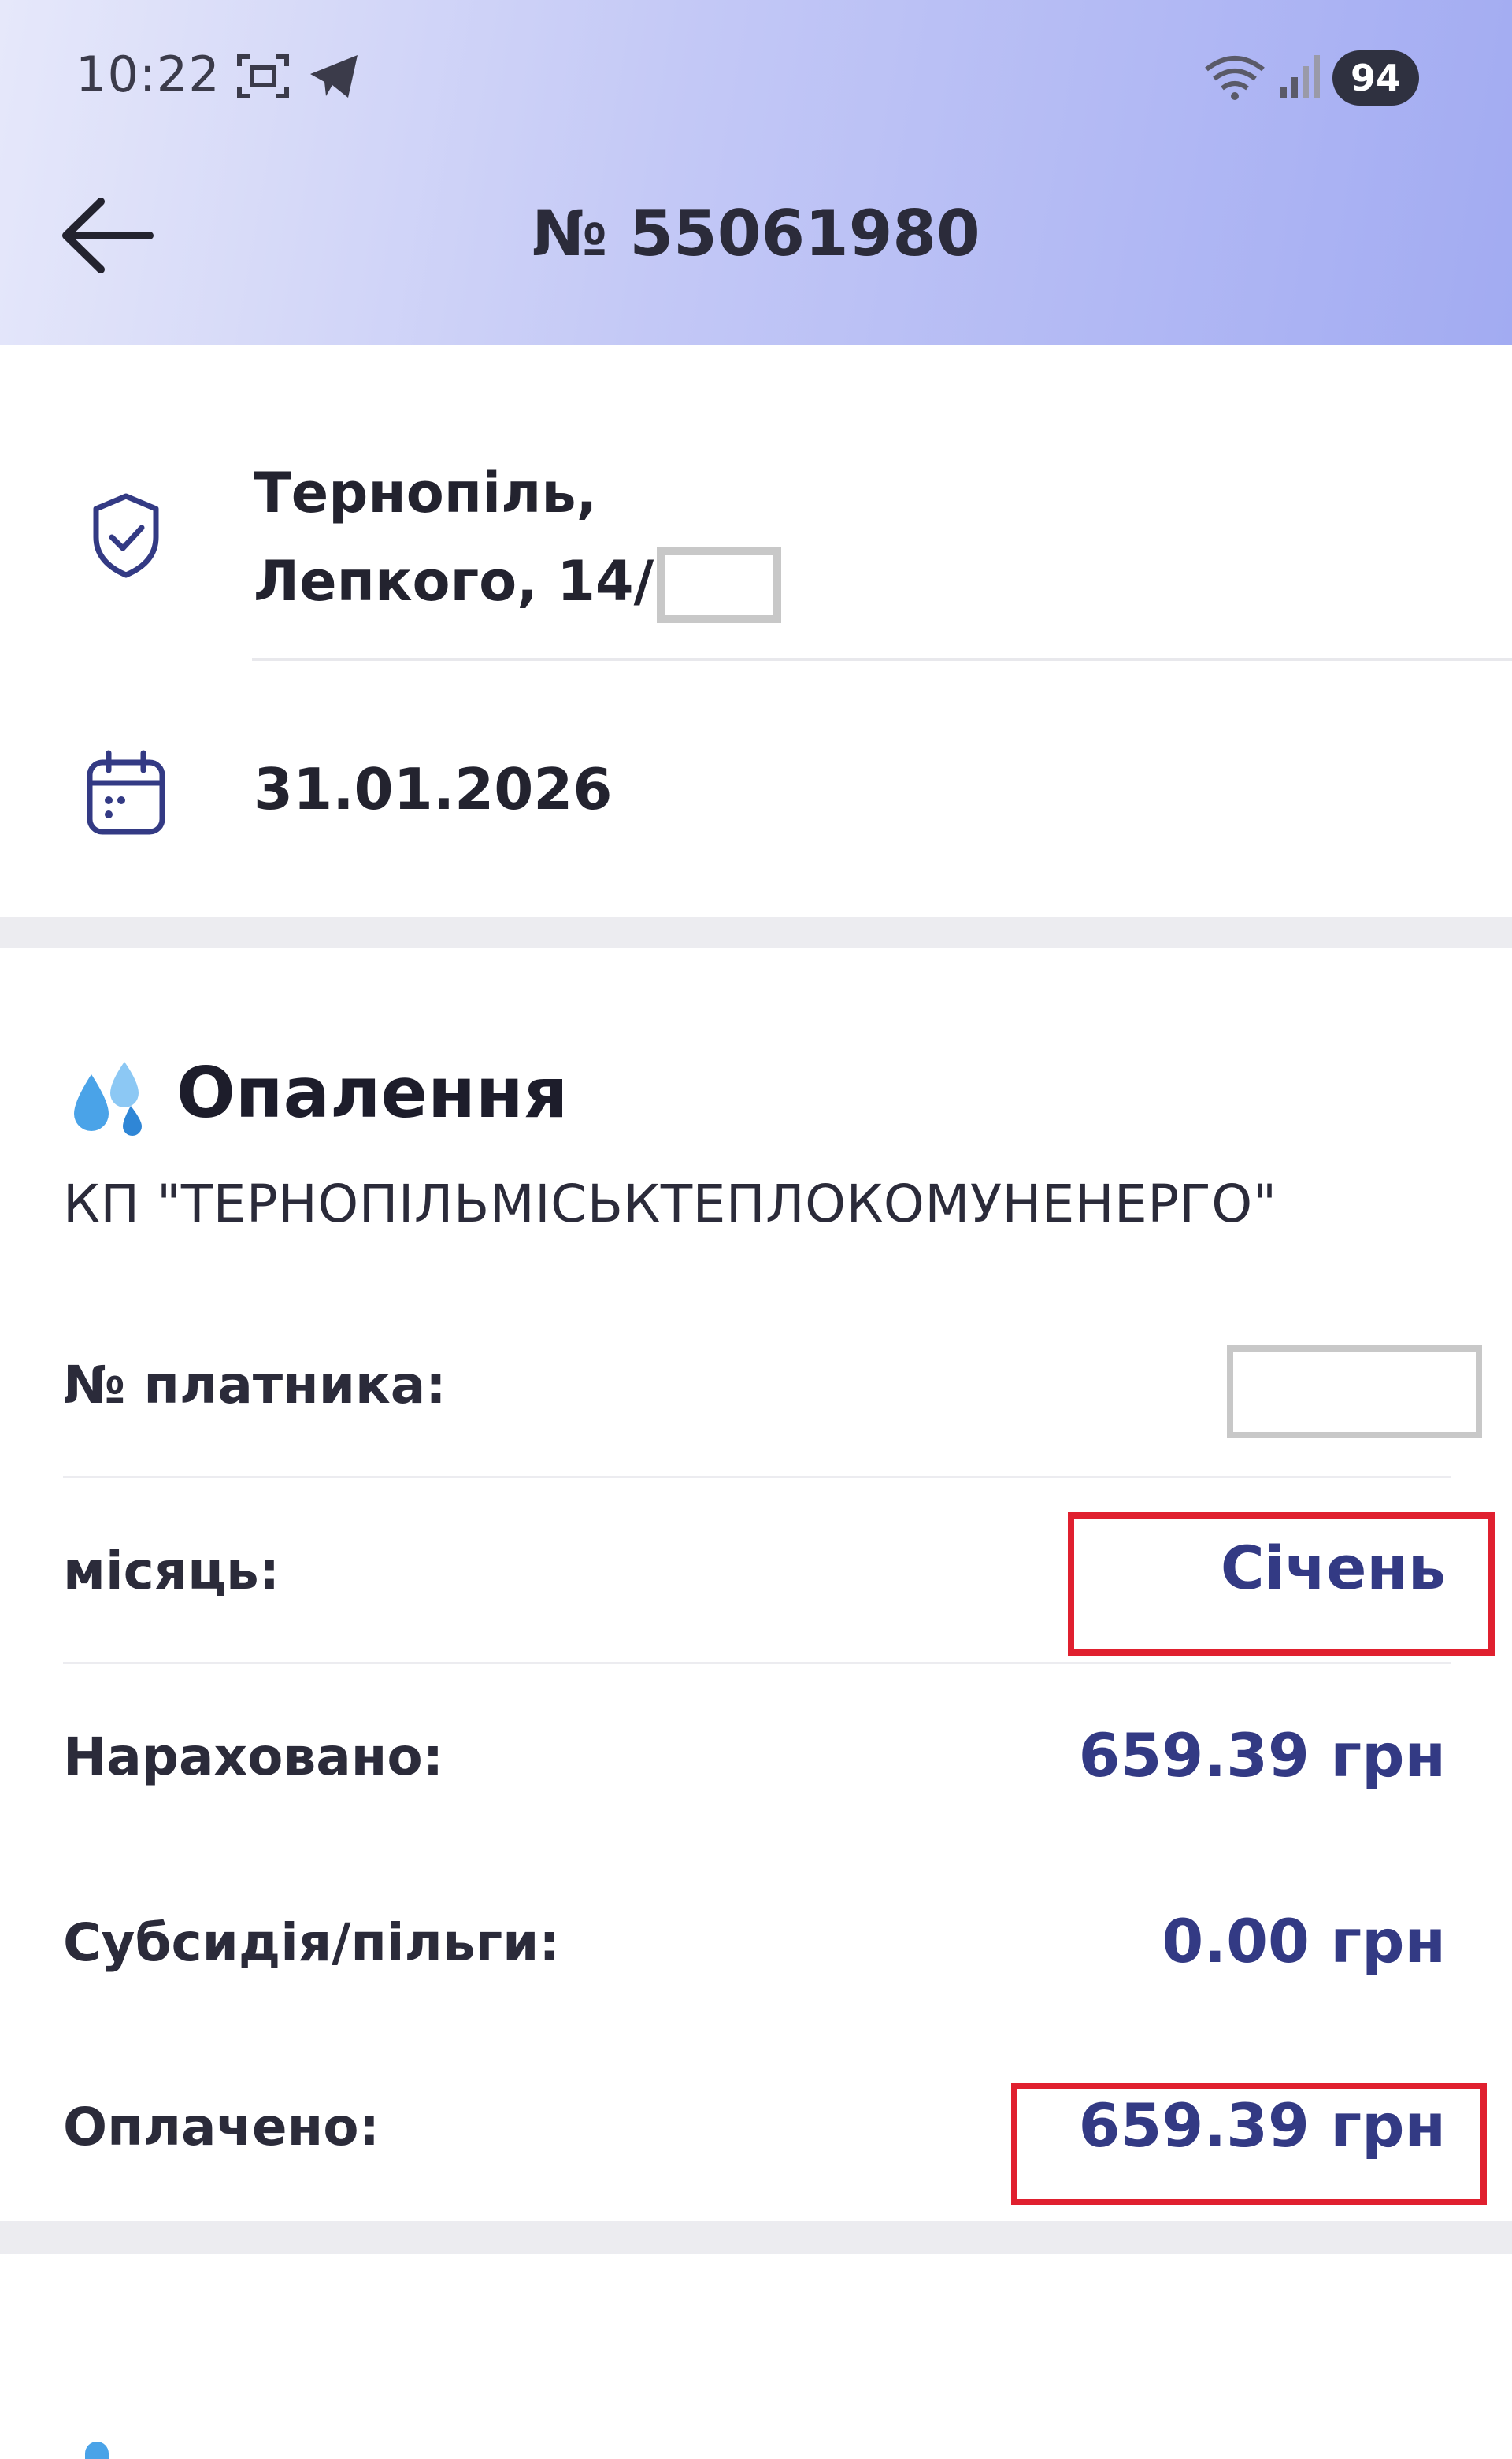  I want to click on address: Тернопіль, Лепкого, 14/, so click(518, 537).